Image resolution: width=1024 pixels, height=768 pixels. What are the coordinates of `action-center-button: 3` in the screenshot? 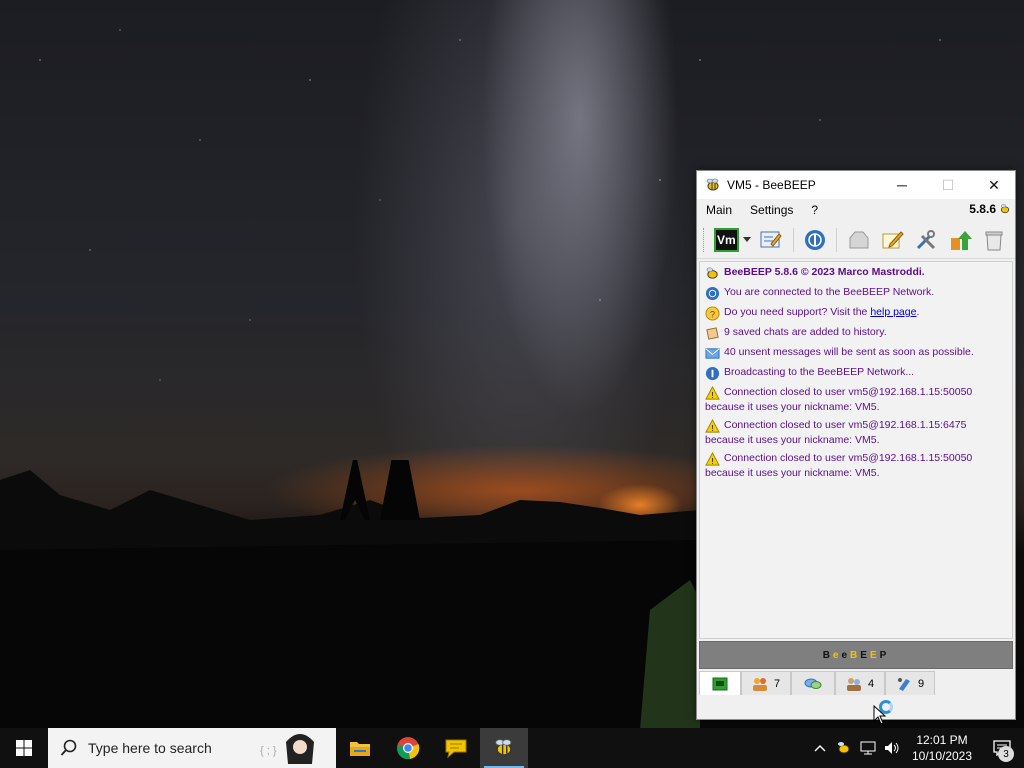 It's located at (1002, 748).